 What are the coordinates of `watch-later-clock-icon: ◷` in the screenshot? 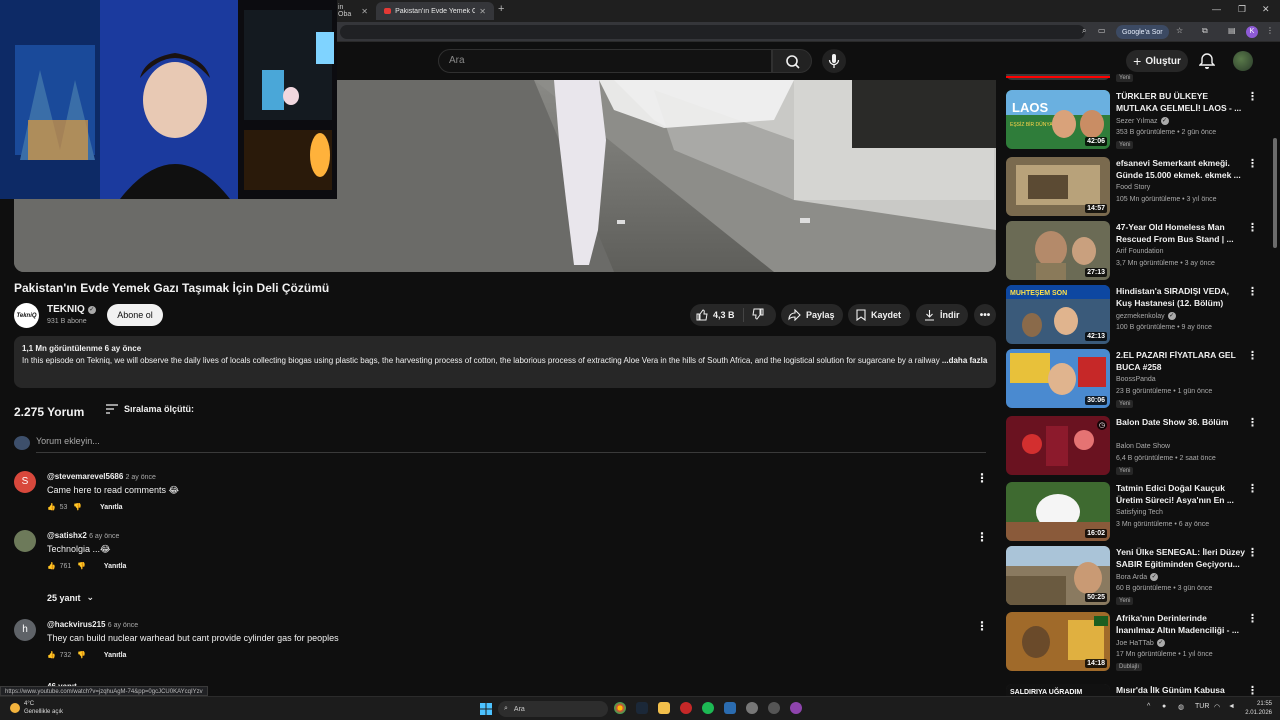 It's located at (1101, 425).